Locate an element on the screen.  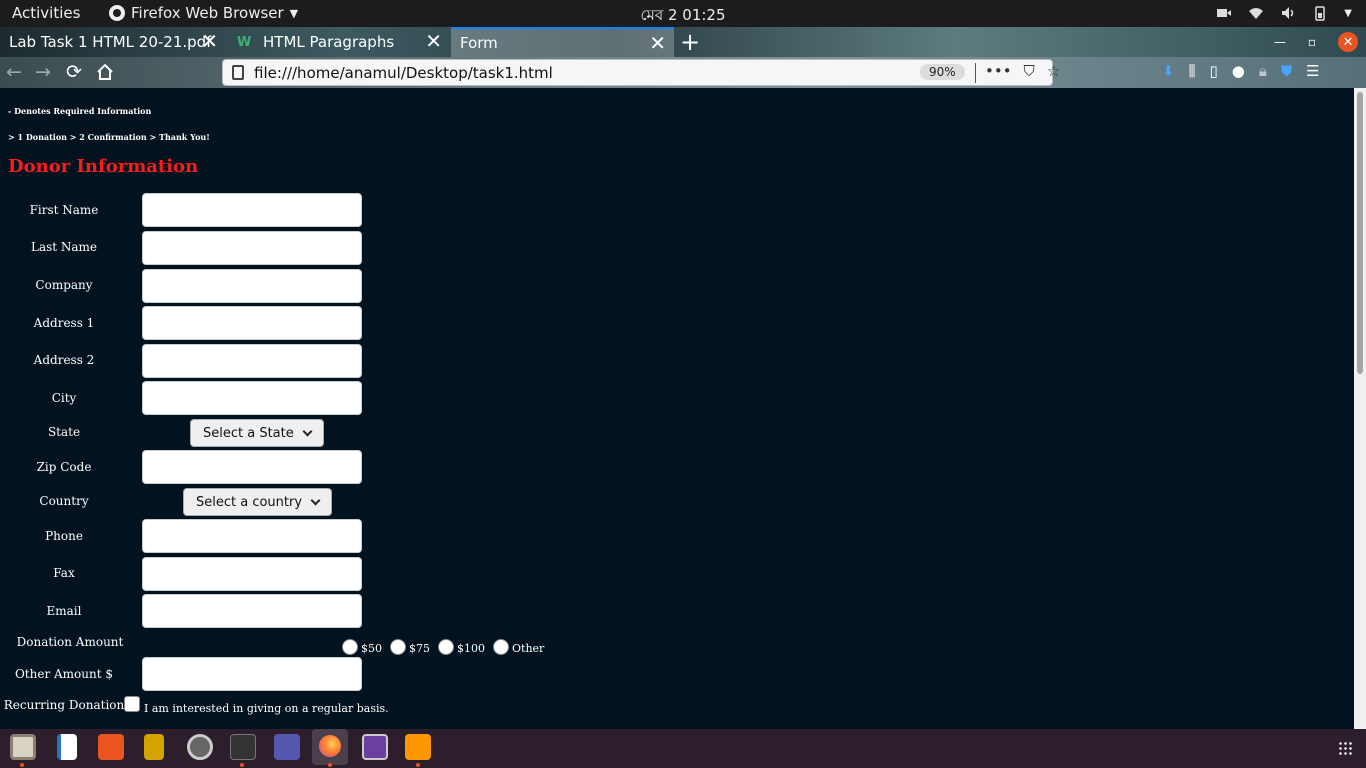
page-icon is located at coordinates (238, 72).